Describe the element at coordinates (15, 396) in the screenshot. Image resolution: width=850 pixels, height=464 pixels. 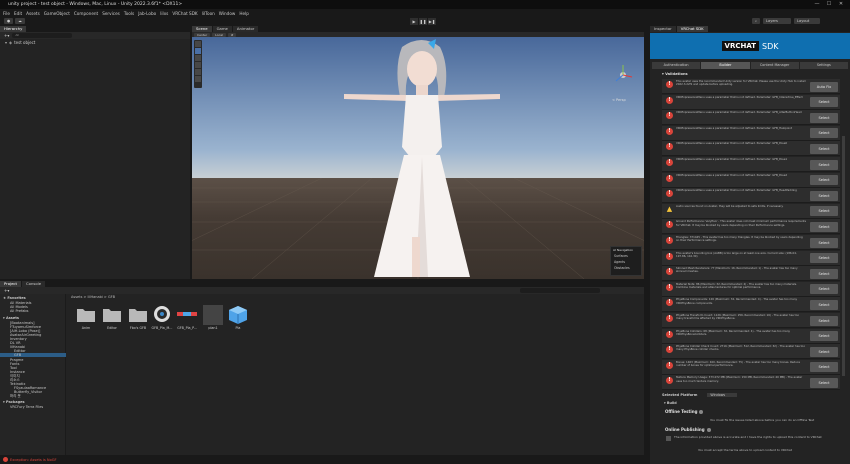
I see `tree-item: 머리 옷` at that location.